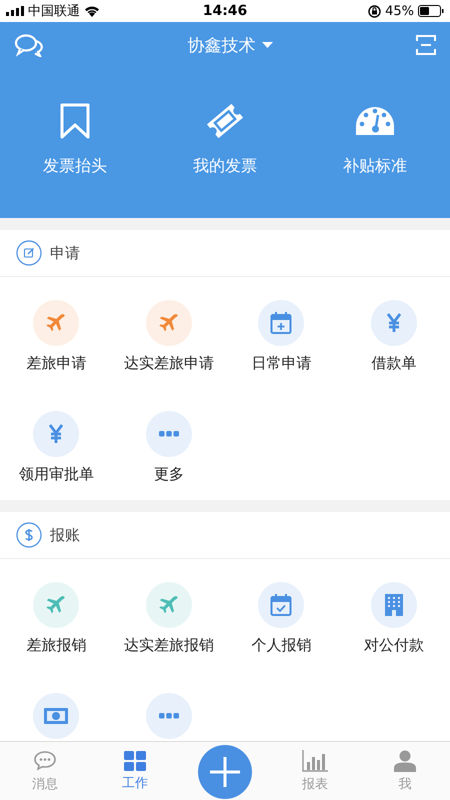 Image resolution: width=450 pixels, height=800 pixels. I want to click on menu-item: 日常申请, so click(281, 332).